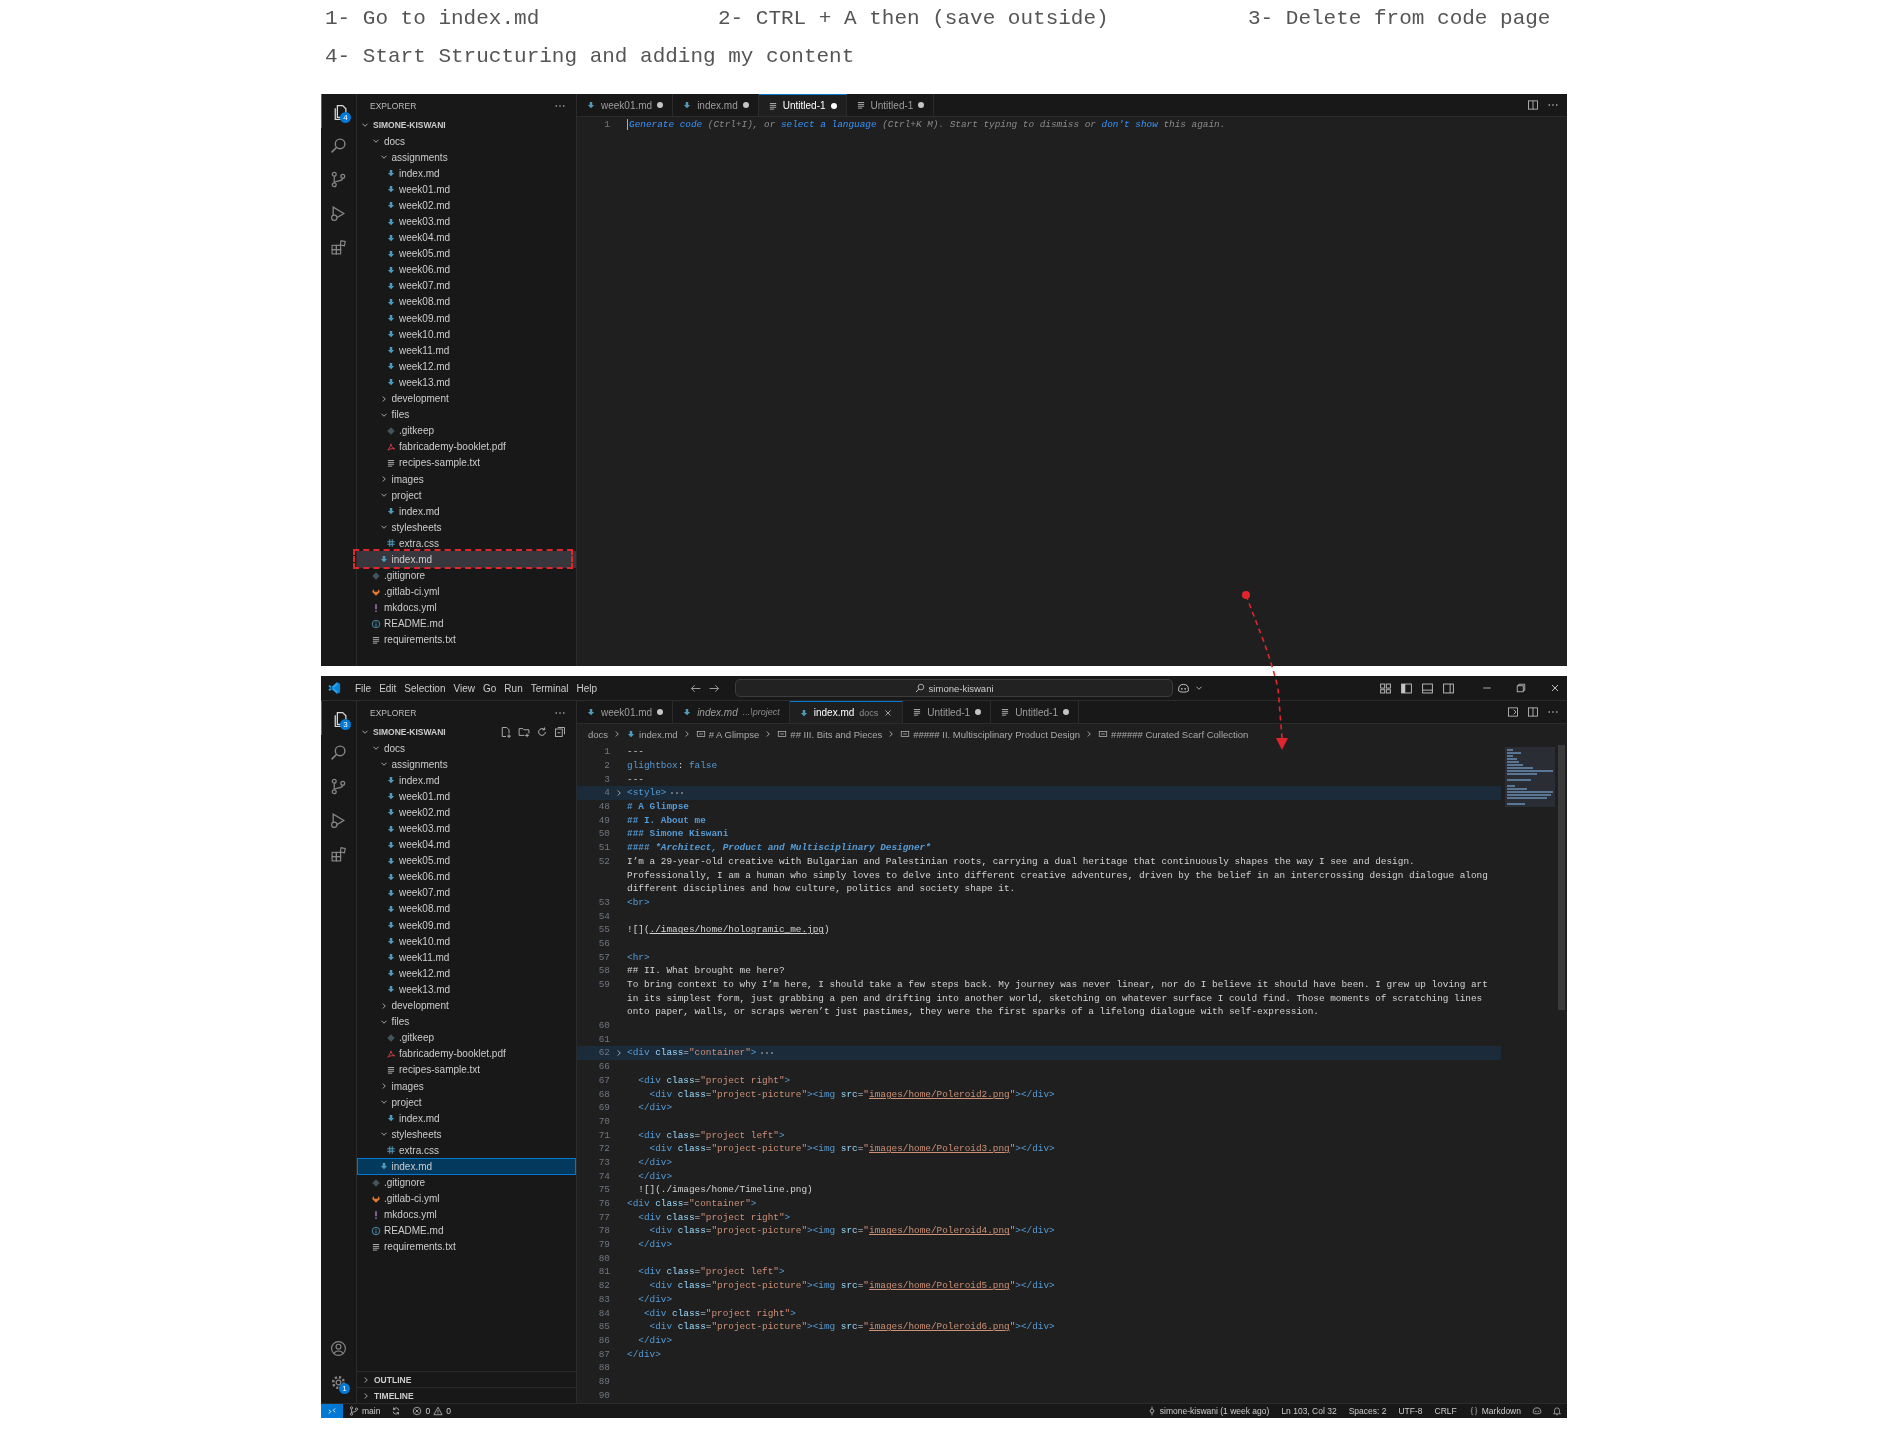 This screenshot has height=1431, width=1889. Describe the element at coordinates (396, 1411) in the screenshot. I see `sync-icon` at that location.